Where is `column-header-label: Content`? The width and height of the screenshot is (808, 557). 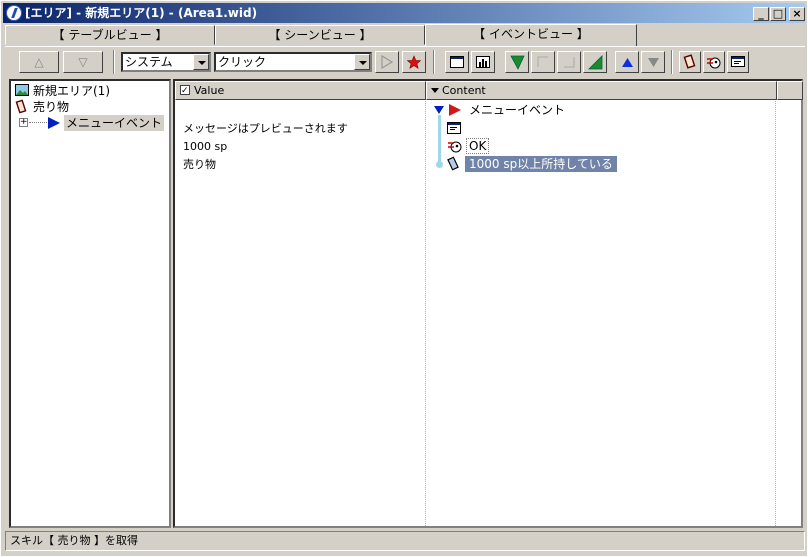
column-header-label: Content is located at coordinates (464, 90).